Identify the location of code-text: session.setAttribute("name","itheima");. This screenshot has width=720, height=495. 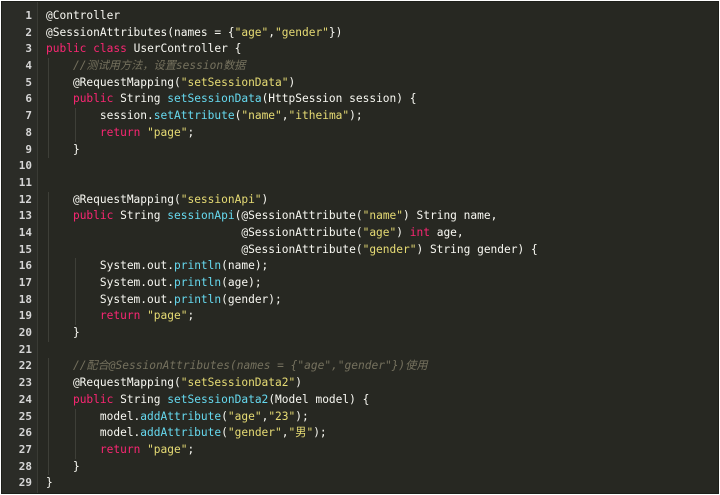
(204, 116).